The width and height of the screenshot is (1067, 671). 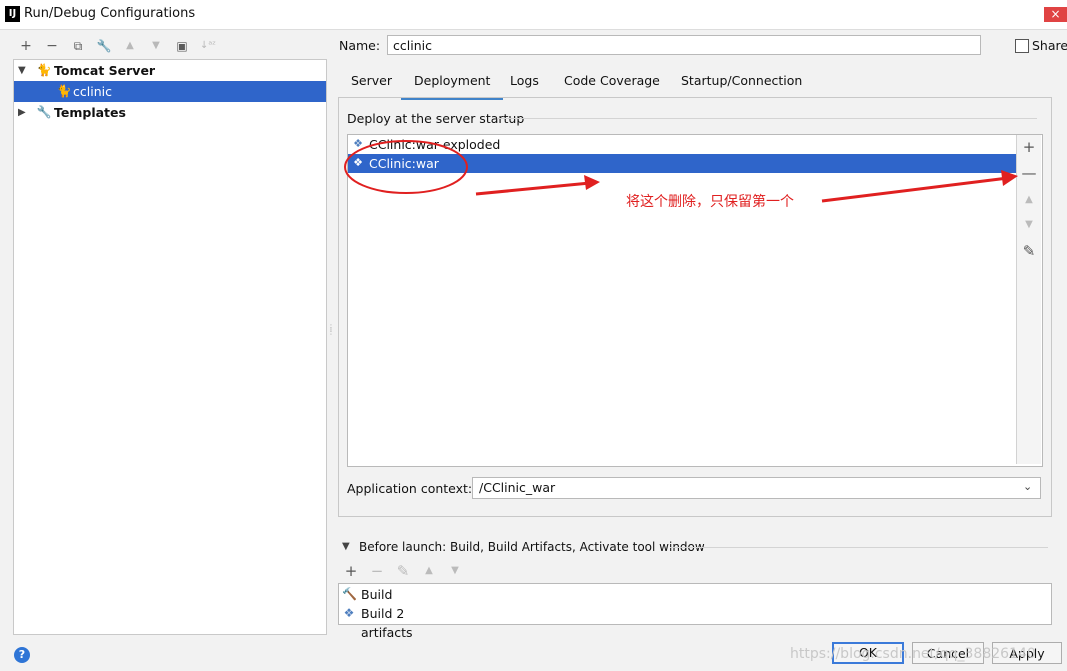 What do you see at coordinates (406, 167) in the screenshot?
I see `highlight-circle` at bounding box center [406, 167].